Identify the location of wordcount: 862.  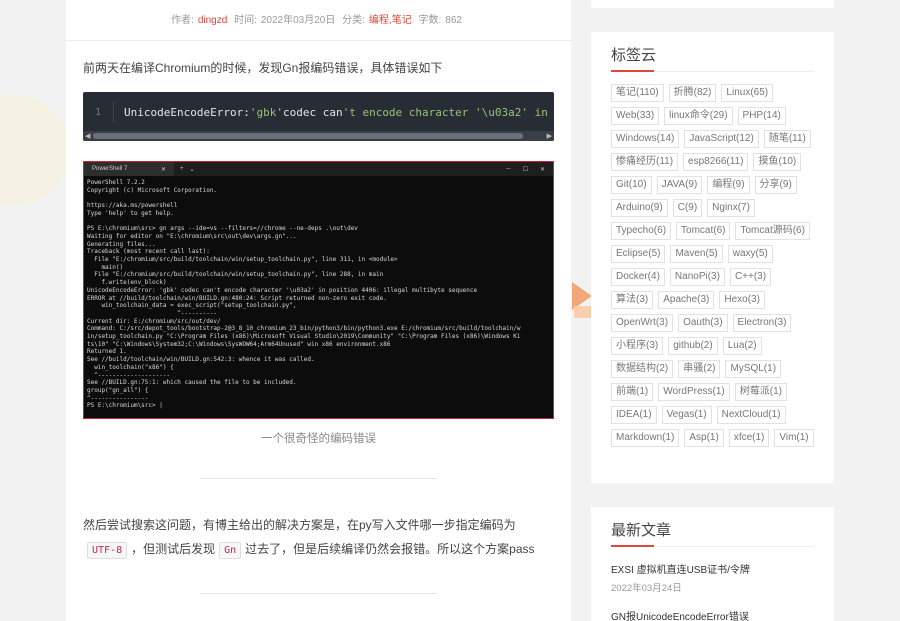
(453, 20).